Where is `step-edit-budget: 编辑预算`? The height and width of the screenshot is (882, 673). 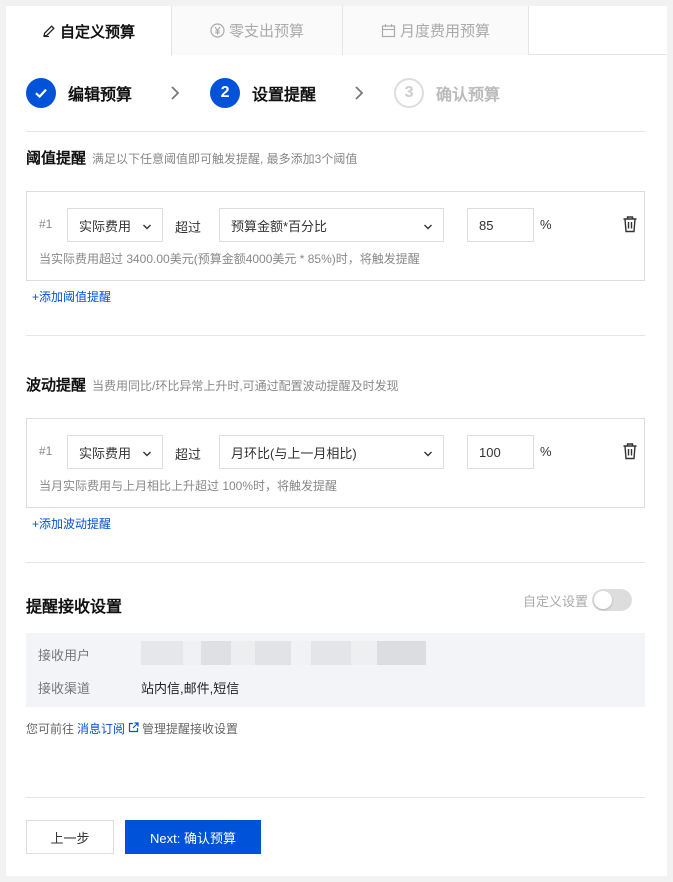 step-edit-budget: 编辑预算 is located at coordinates (79, 93).